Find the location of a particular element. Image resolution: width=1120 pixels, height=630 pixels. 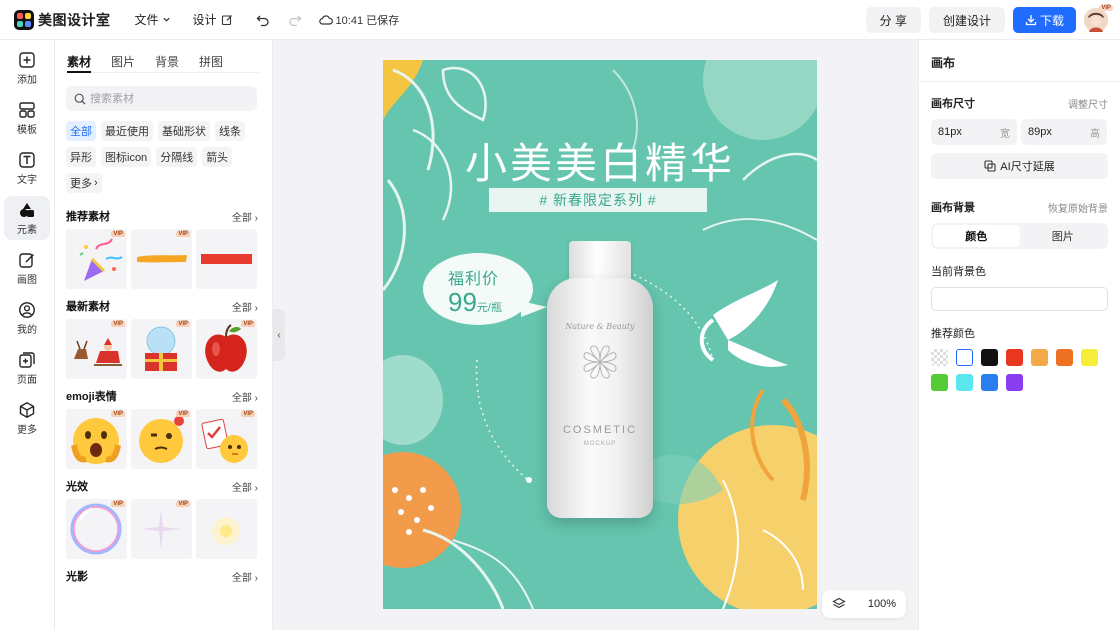

width-field: 81px 宽 is located at coordinates (974, 132).